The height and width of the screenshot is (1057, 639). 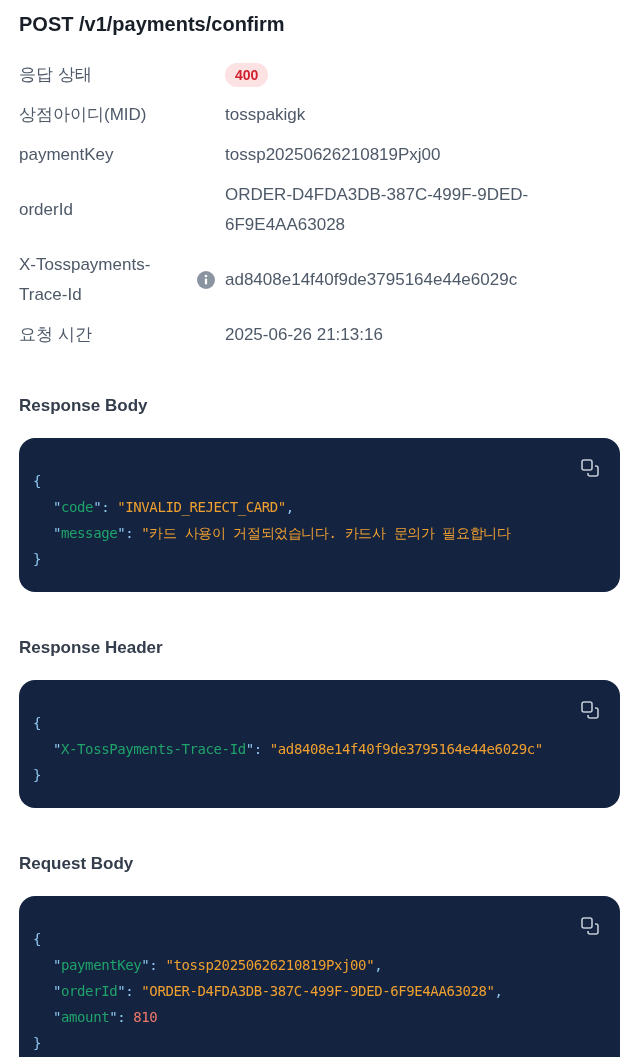 What do you see at coordinates (206, 280) in the screenshot?
I see `info-icon` at bounding box center [206, 280].